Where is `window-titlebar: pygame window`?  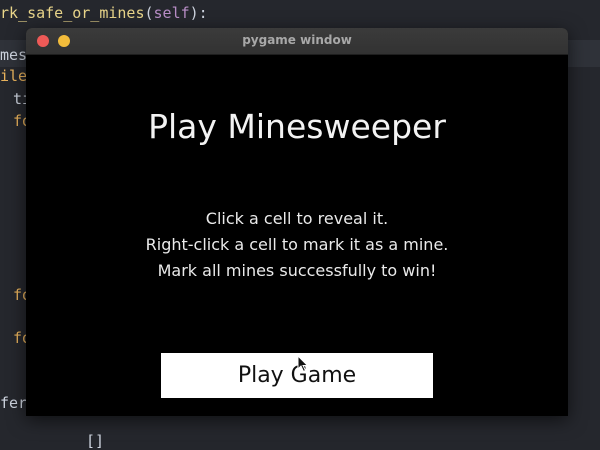
window-titlebar: pygame window is located at coordinates (297, 41).